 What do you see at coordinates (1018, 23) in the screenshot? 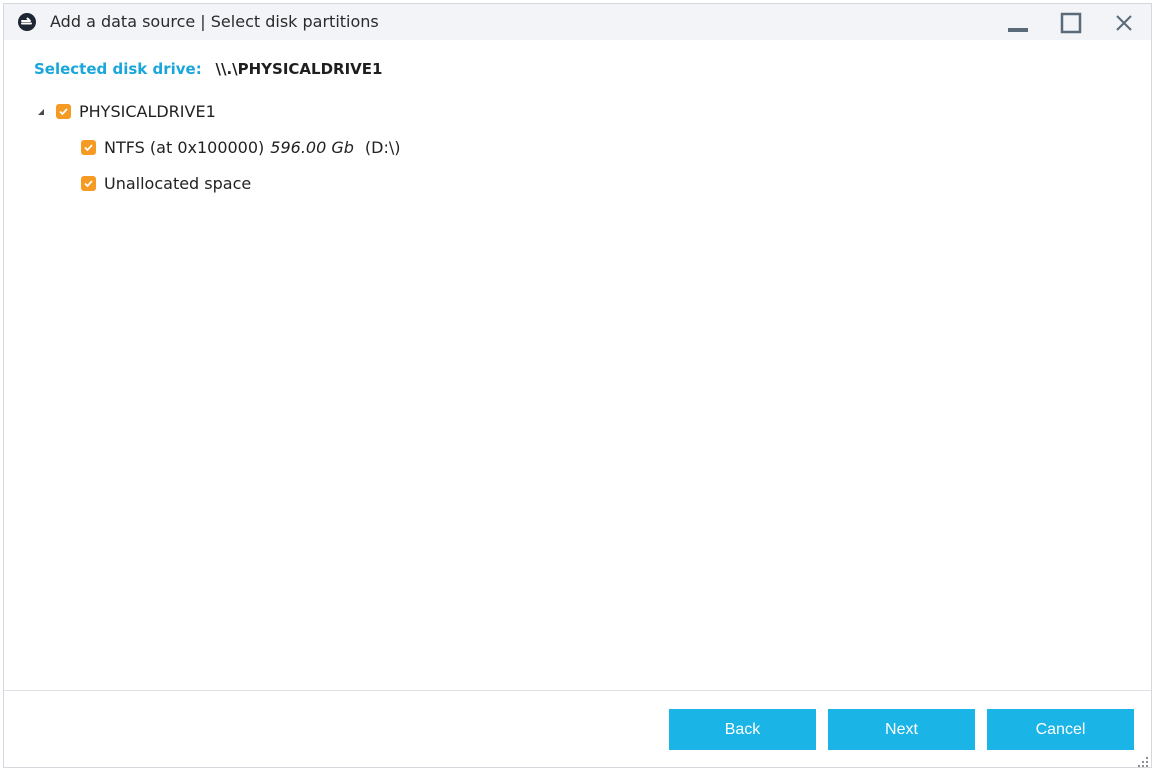
I see `minimize-button` at bounding box center [1018, 23].